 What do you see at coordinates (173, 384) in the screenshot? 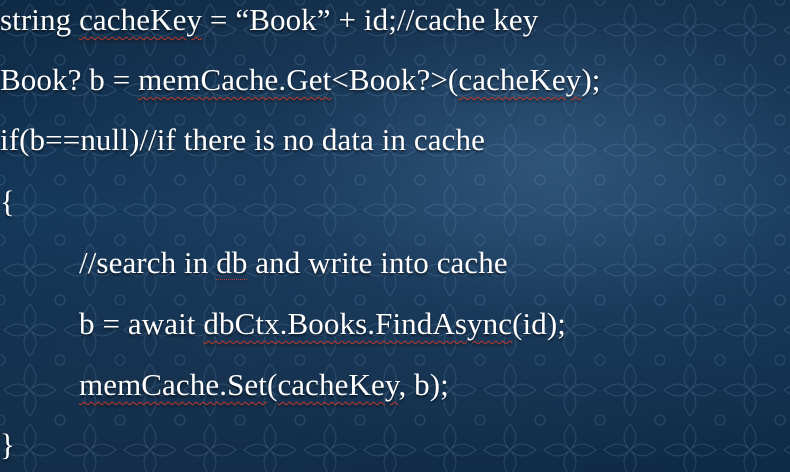
I see `spellcheck-word: memCache.Set` at bounding box center [173, 384].